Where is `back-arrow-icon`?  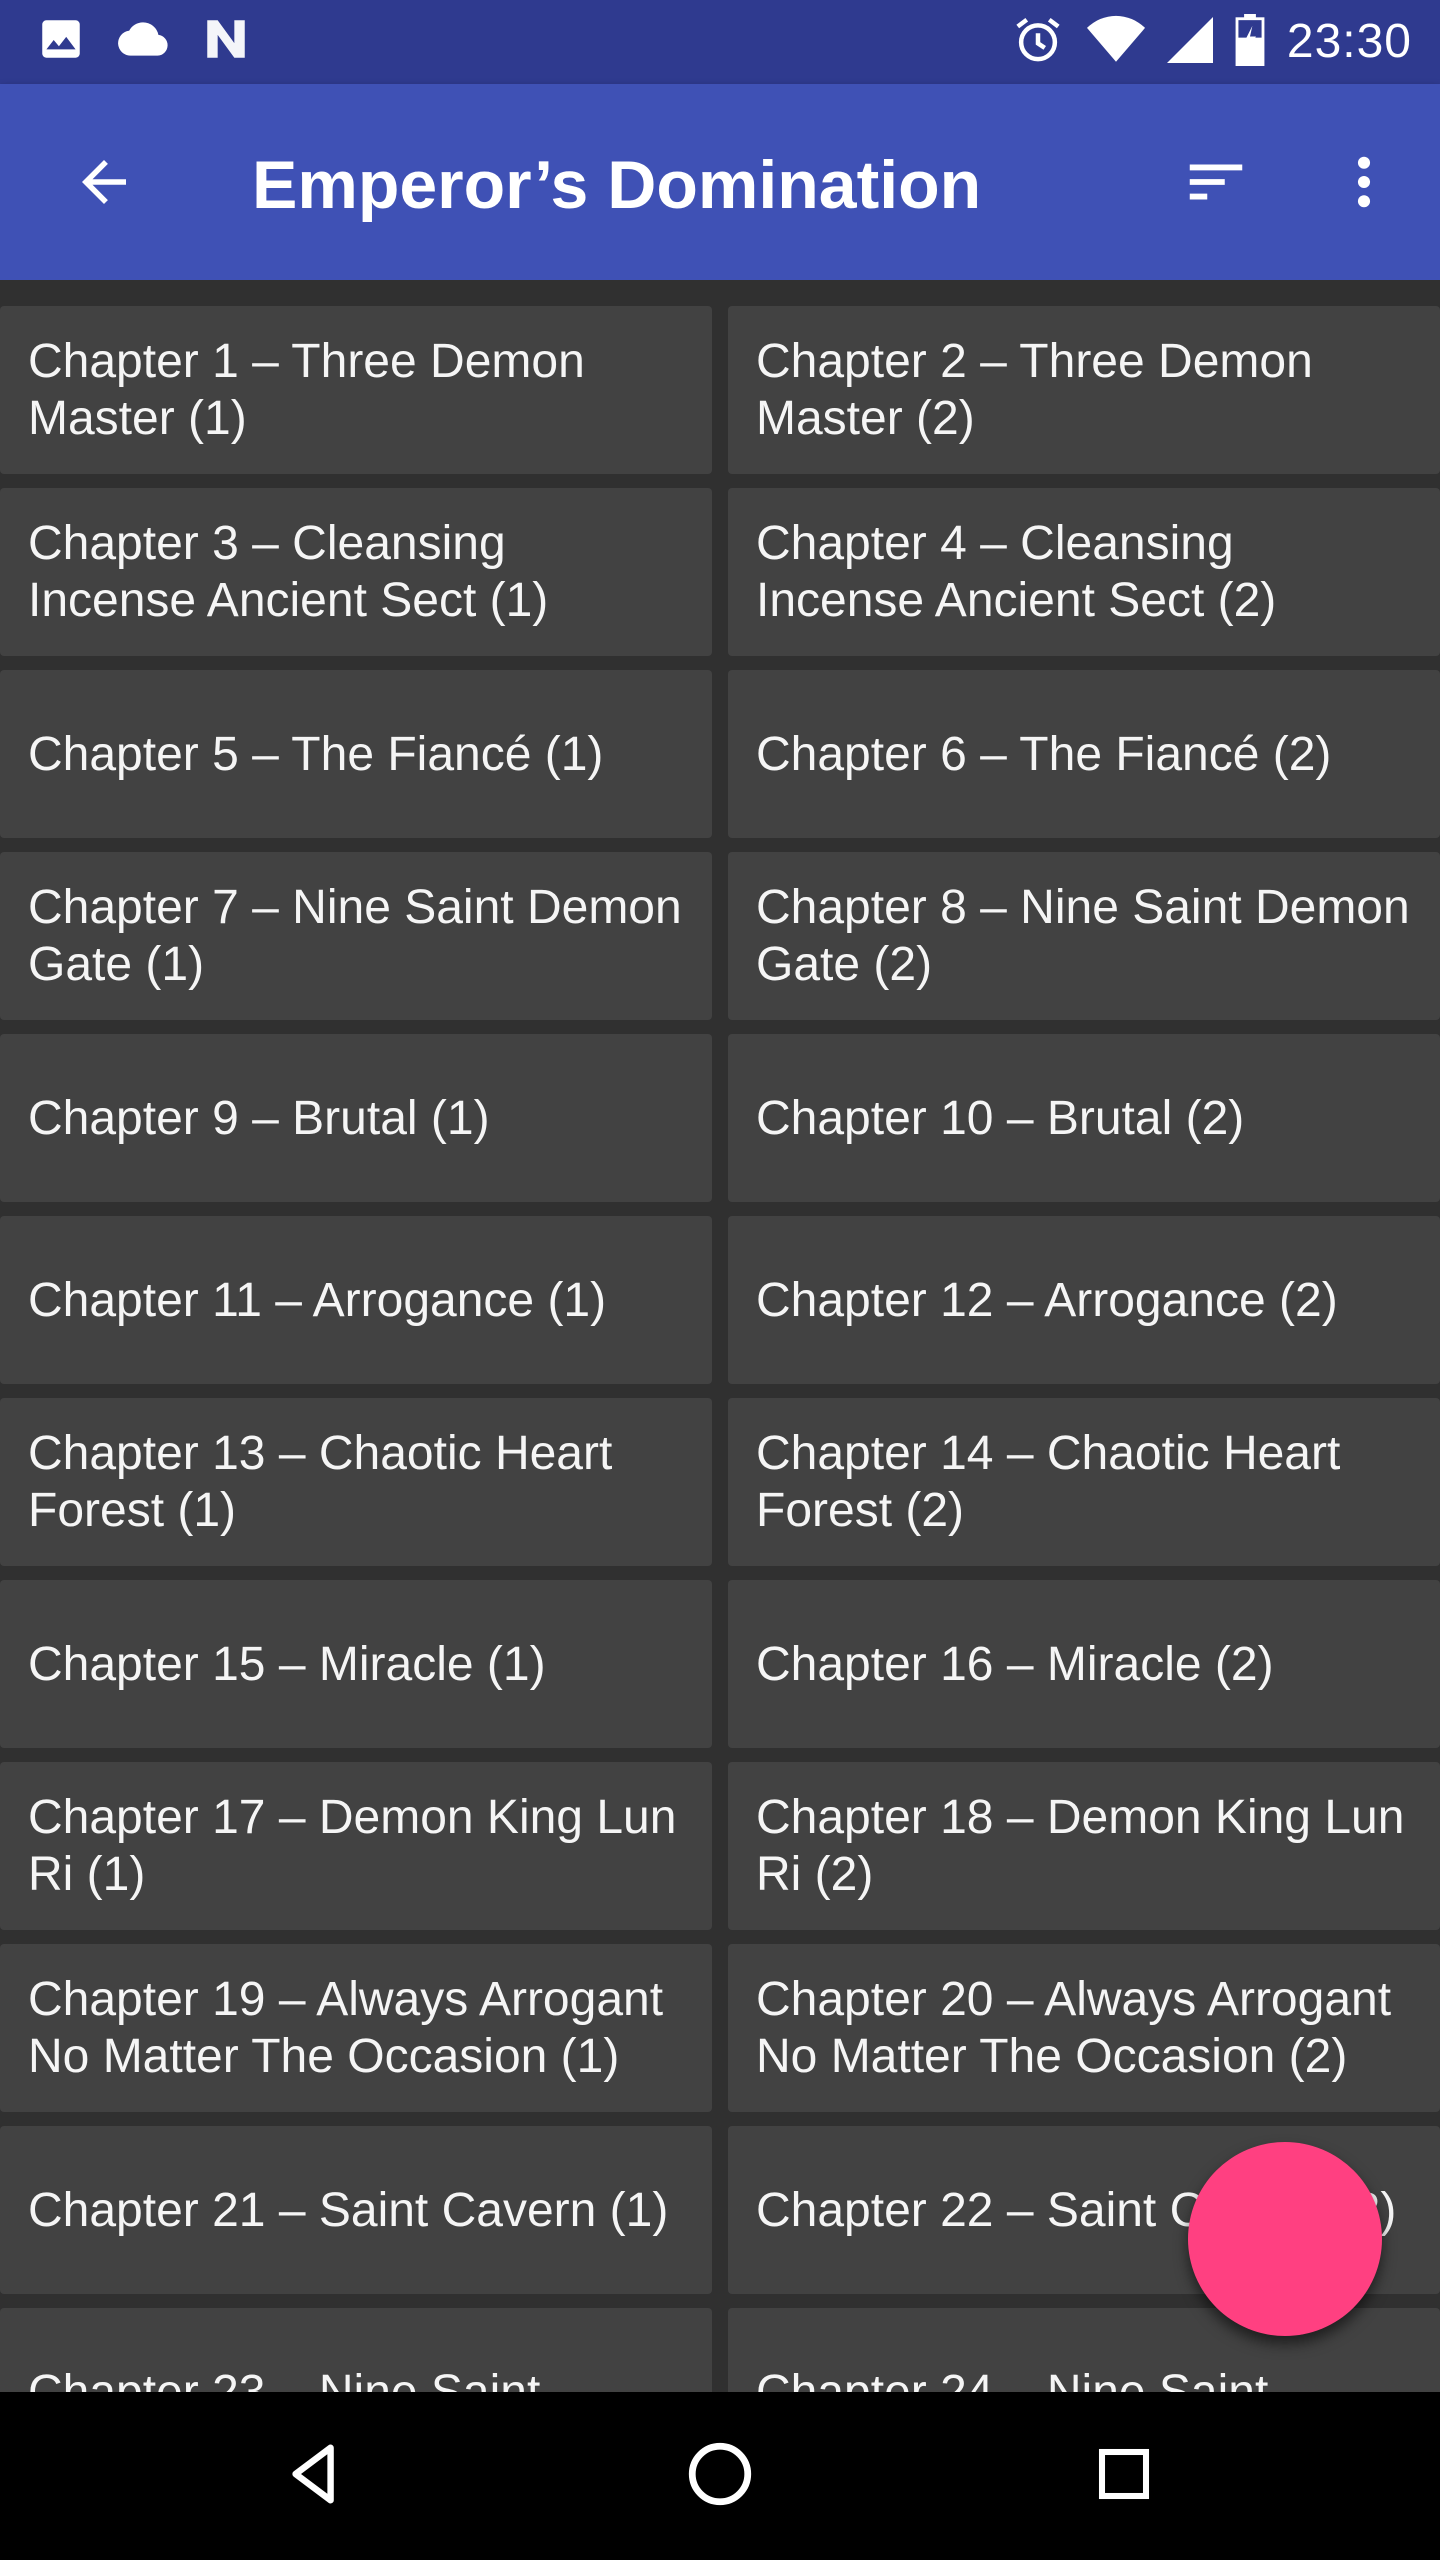 back-arrow-icon is located at coordinates (104, 184).